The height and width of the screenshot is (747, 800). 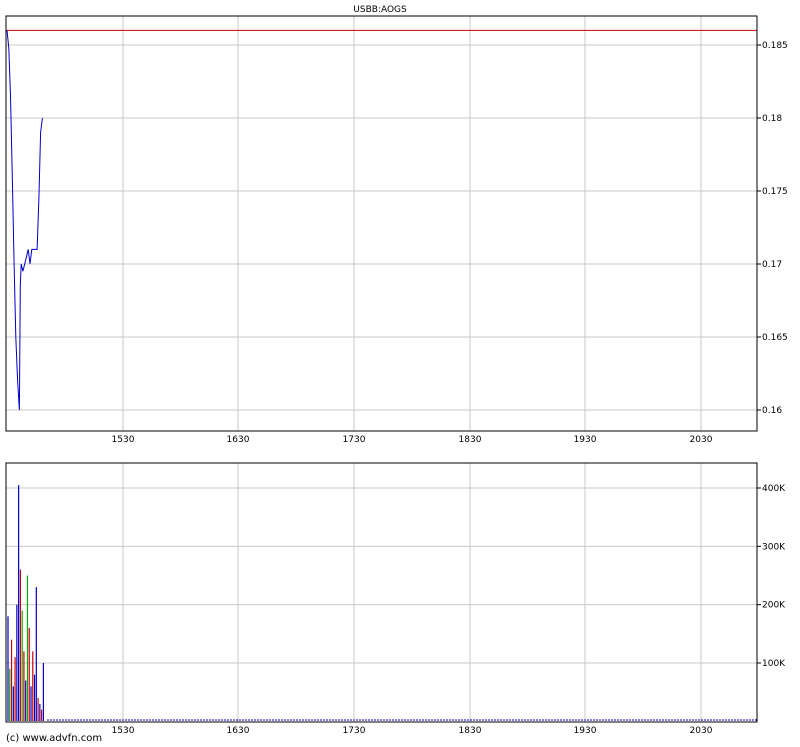 What do you see at coordinates (775, 192) in the screenshot?
I see `price-y-tick-label: 0.175` at bounding box center [775, 192].